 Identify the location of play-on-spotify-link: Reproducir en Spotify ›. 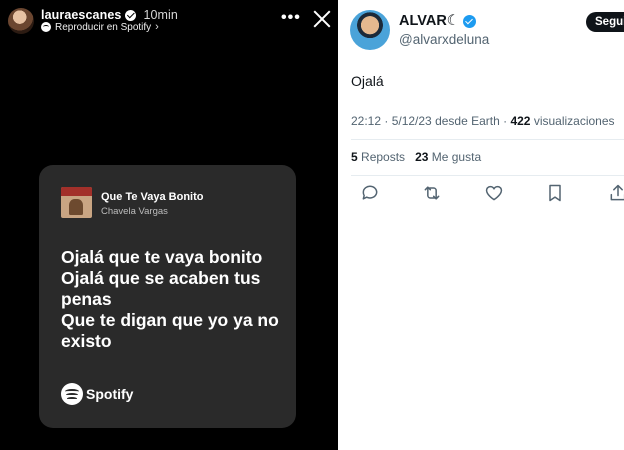
(100, 27).